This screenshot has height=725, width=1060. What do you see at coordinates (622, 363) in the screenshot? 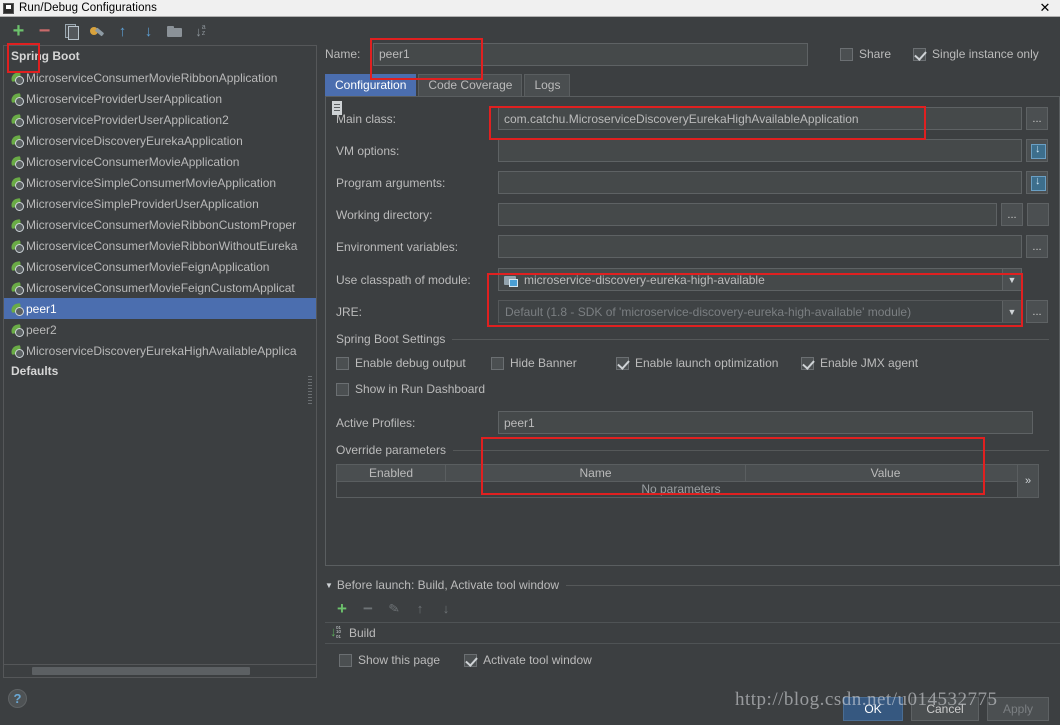
I see `enable-launch-optimization-box` at bounding box center [622, 363].